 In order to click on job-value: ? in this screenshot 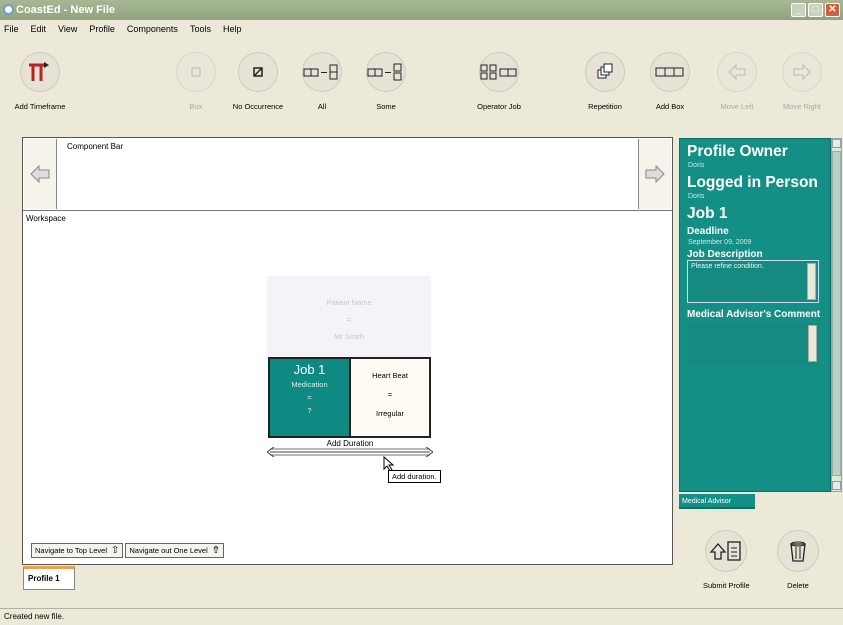, I will do `click(309, 410)`.